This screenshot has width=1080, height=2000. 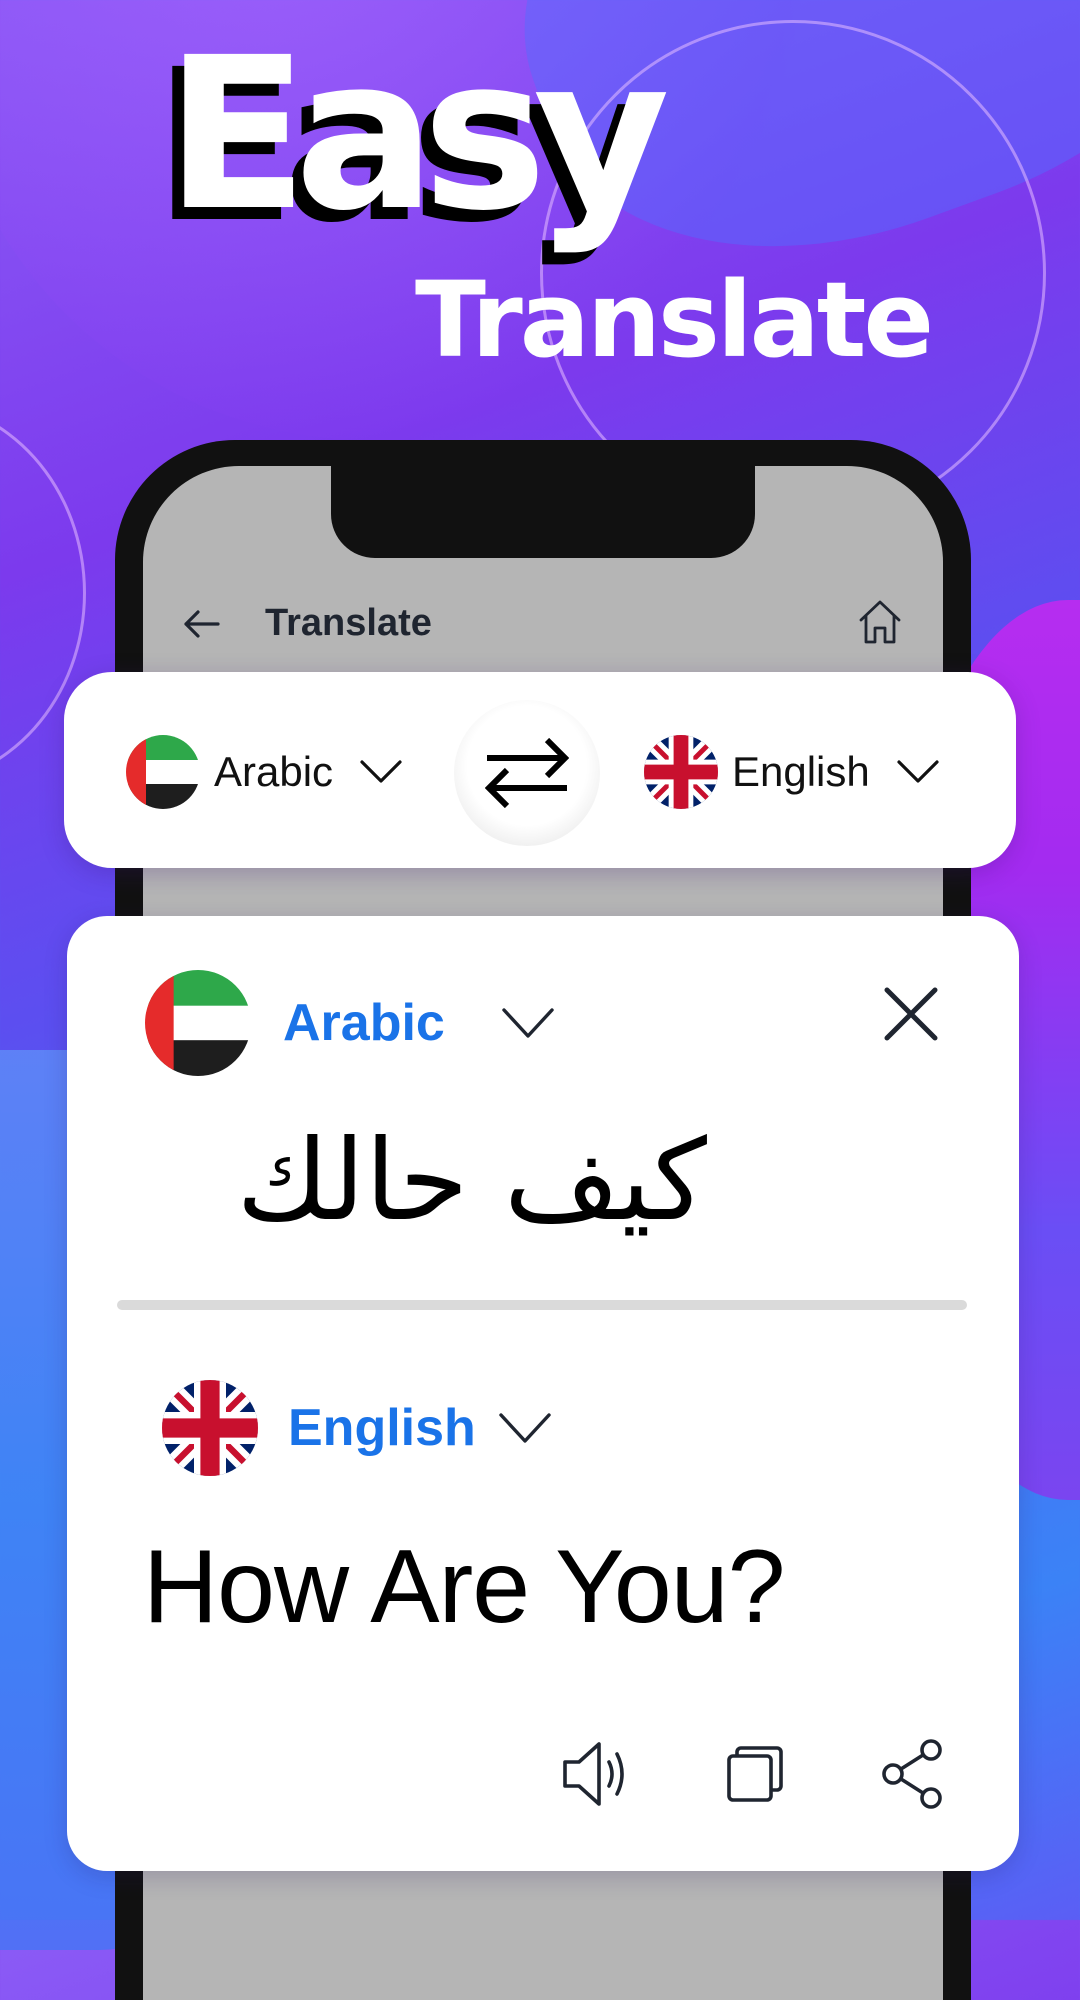 What do you see at coordinates (801, 771) in the screenshot?
I see `target-language-name: English` at bounding box center [801, 771].